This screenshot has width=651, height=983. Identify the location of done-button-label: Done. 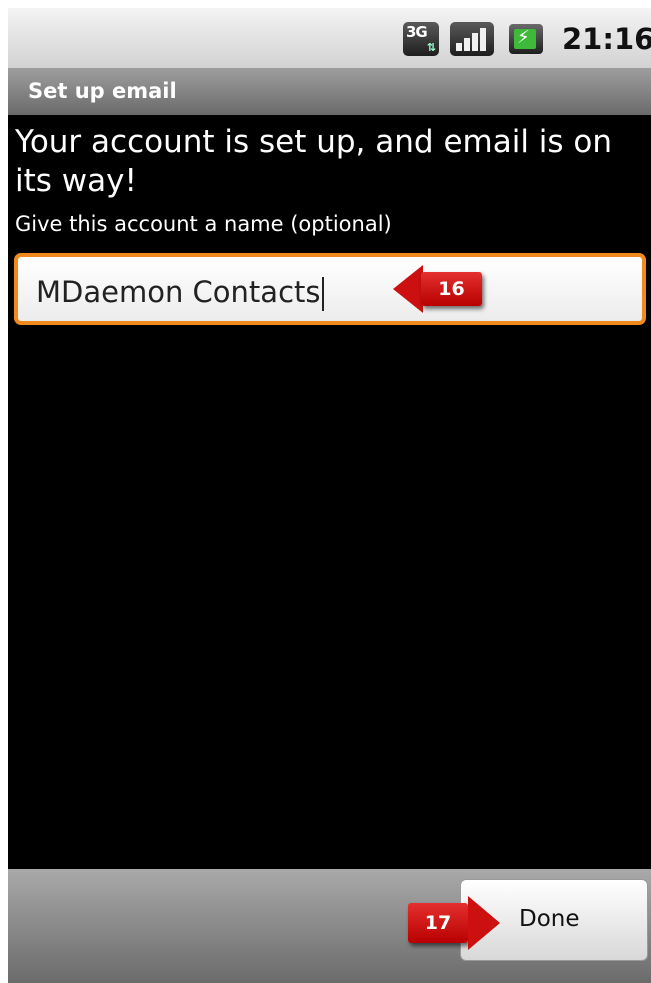
(549, 919).